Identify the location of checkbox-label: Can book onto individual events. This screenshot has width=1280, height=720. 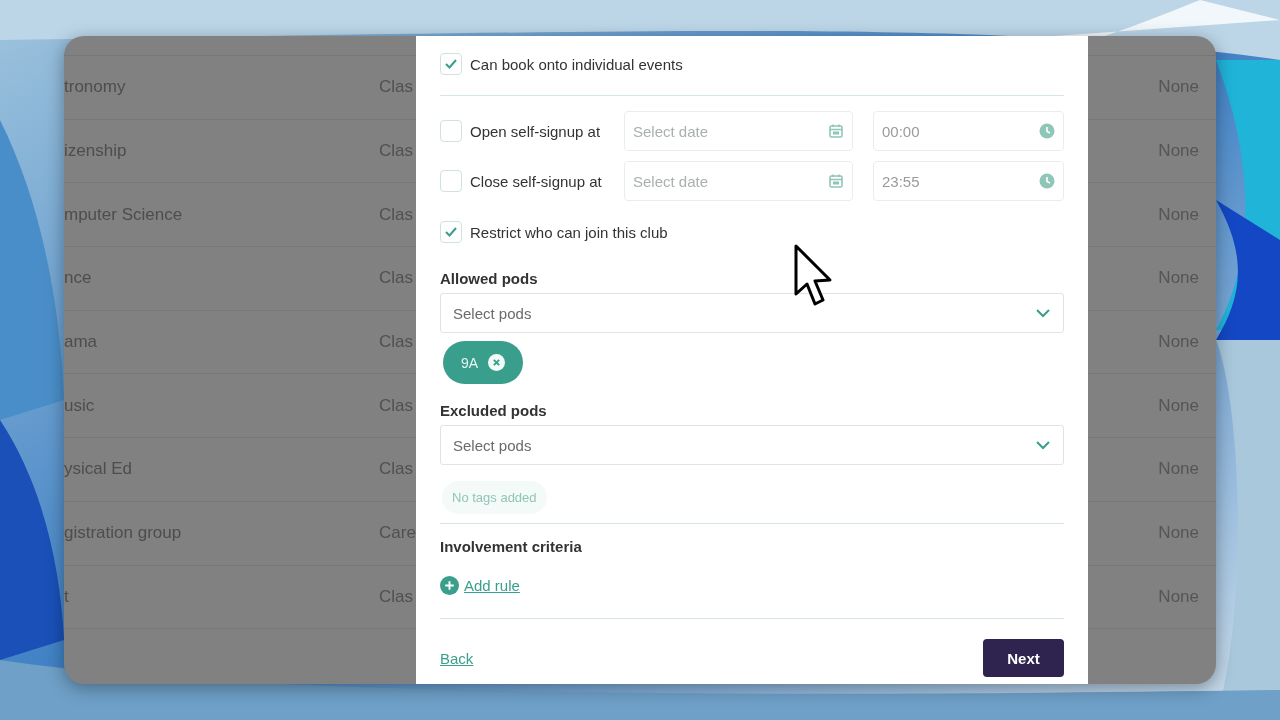
(576, 64).